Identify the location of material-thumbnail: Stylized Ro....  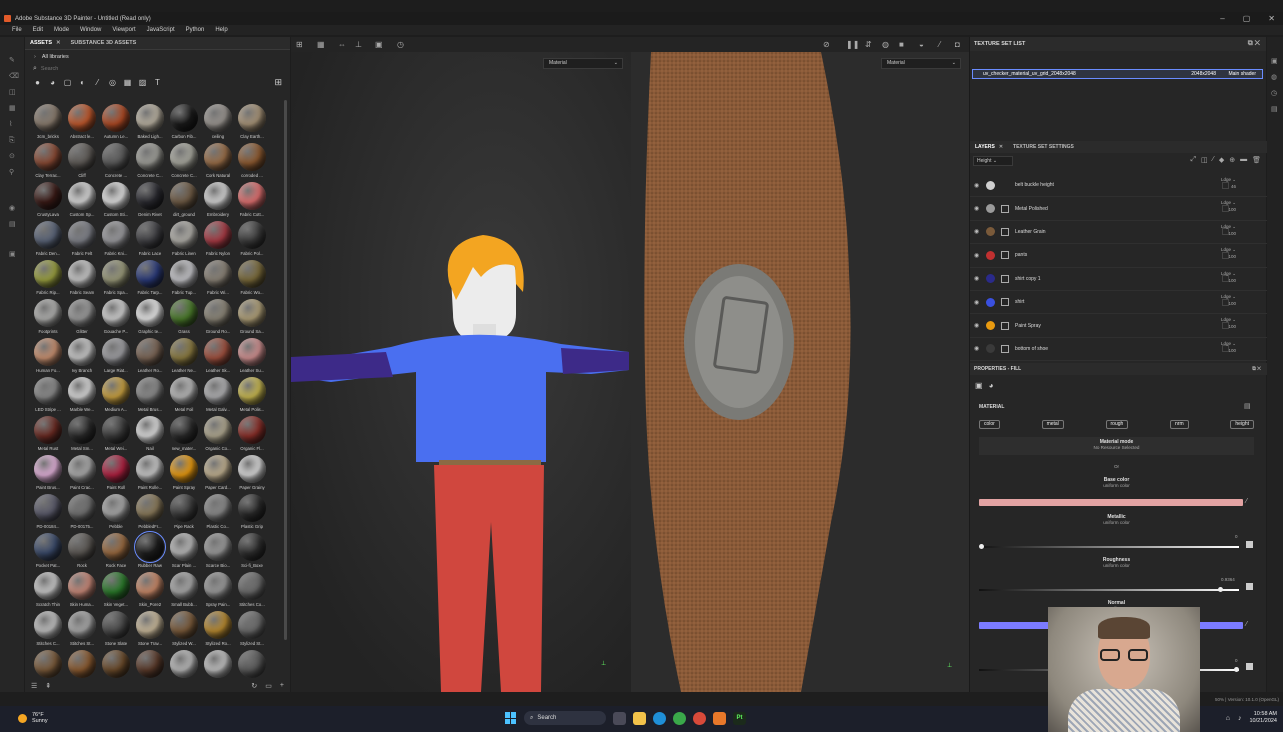
(218, 629).